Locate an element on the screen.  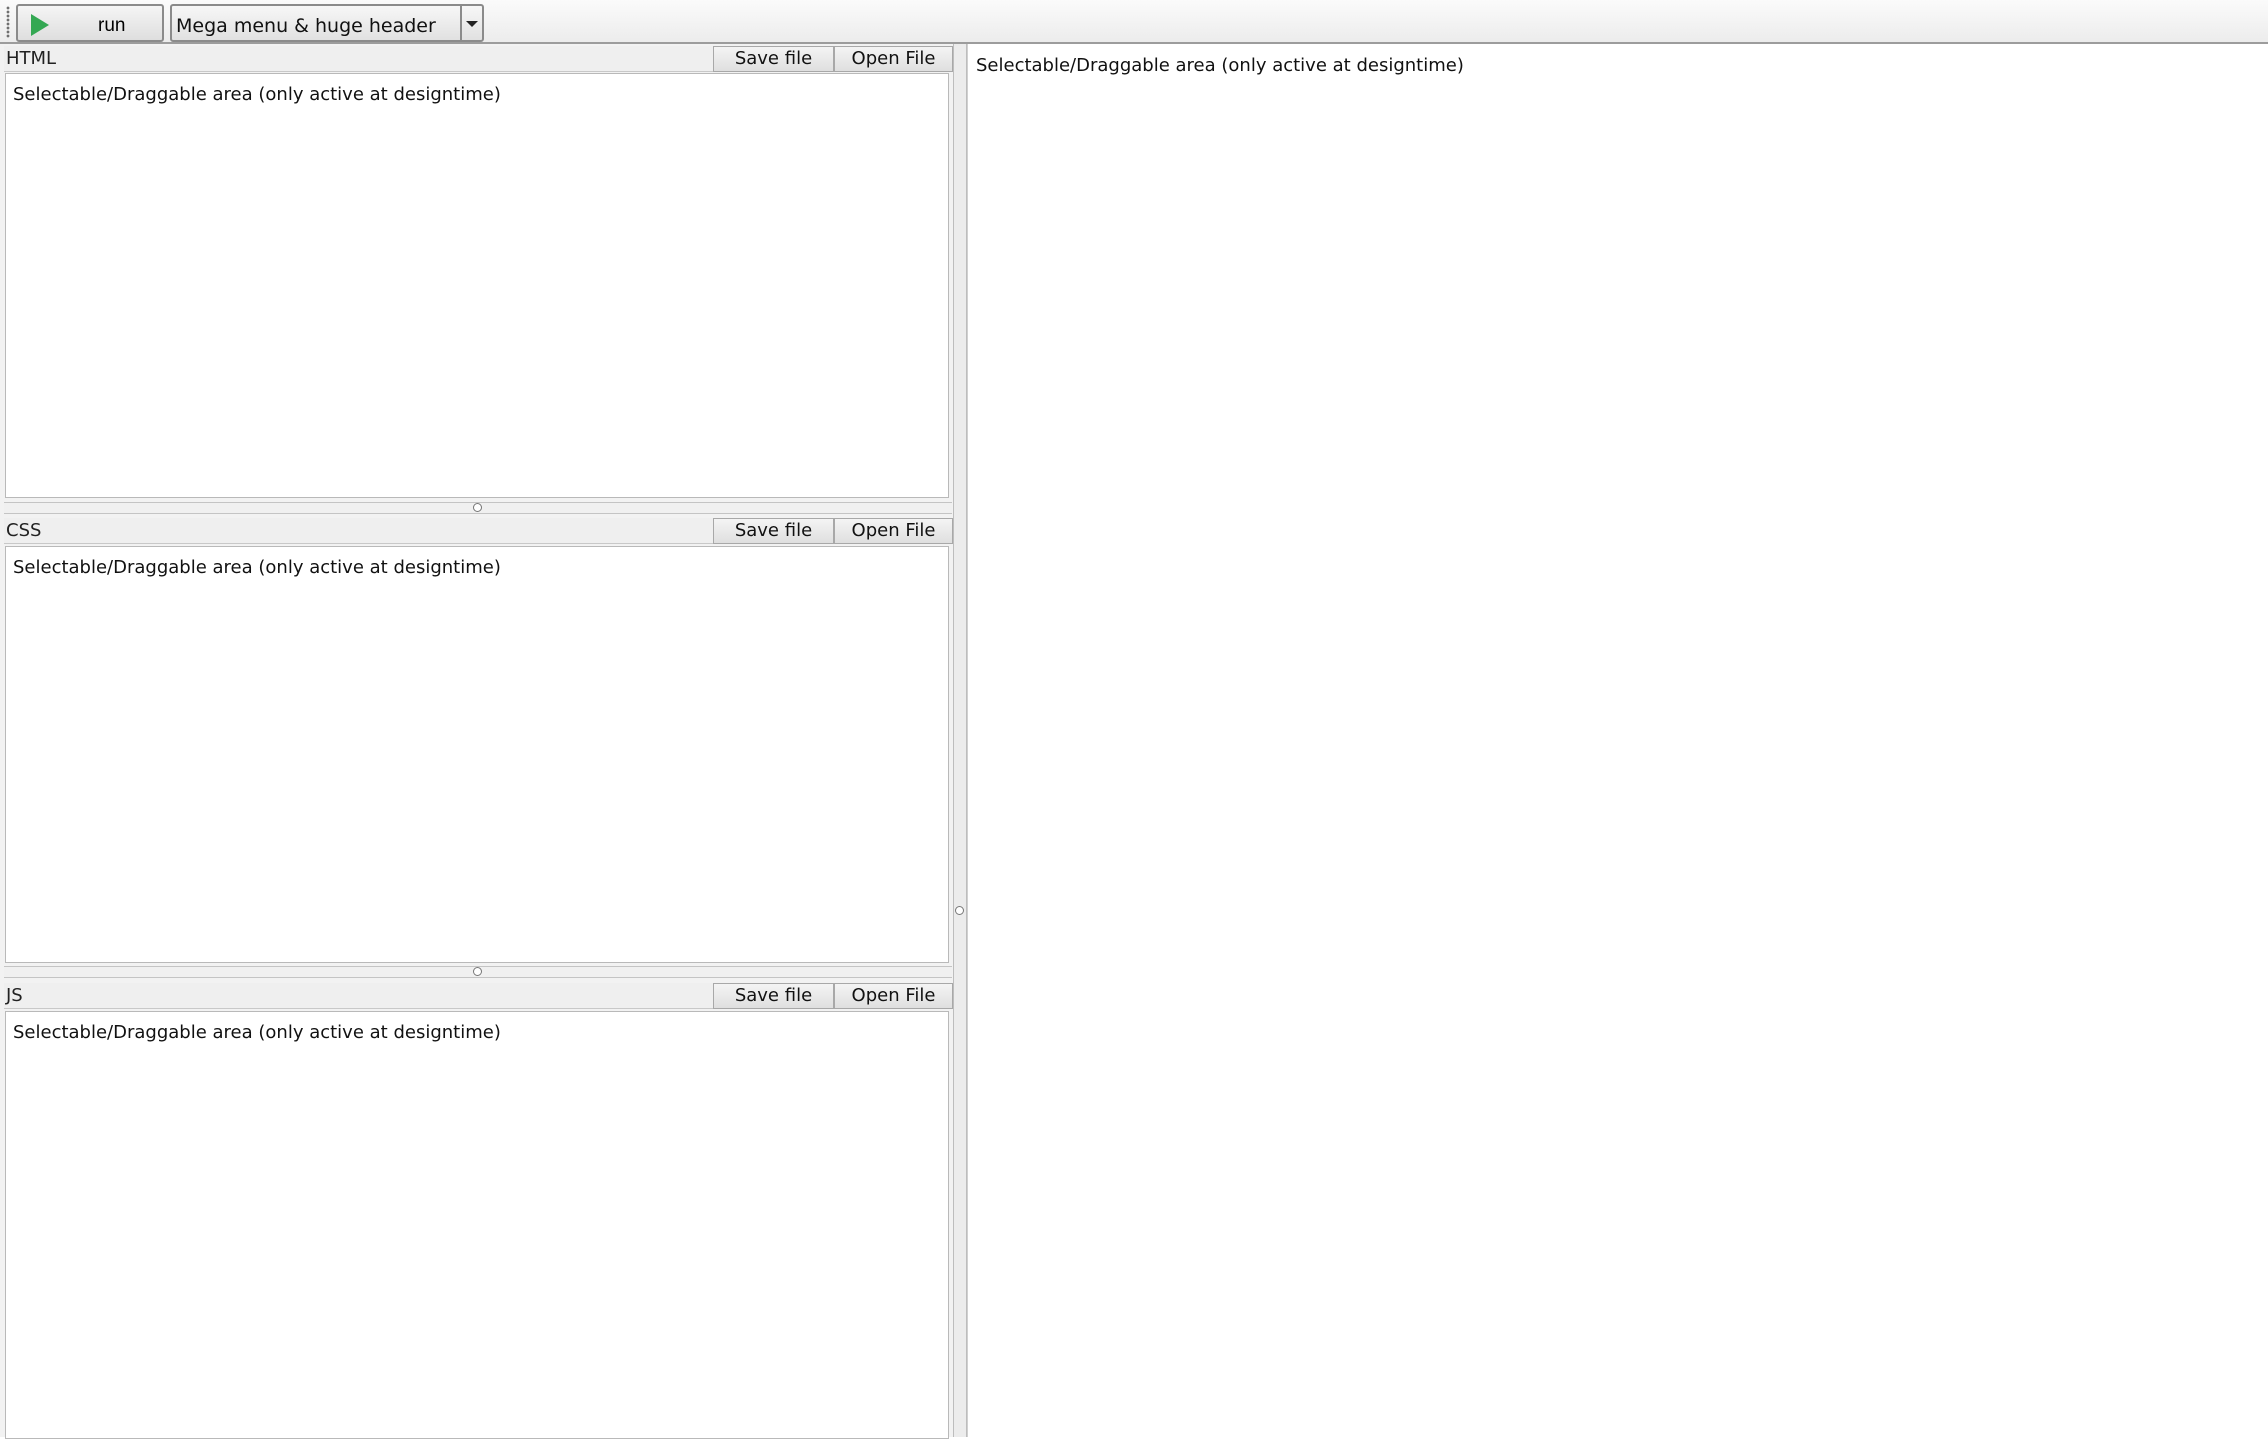
css-panel-header: CSS Save file Open File is located at coordinates (478, 531).